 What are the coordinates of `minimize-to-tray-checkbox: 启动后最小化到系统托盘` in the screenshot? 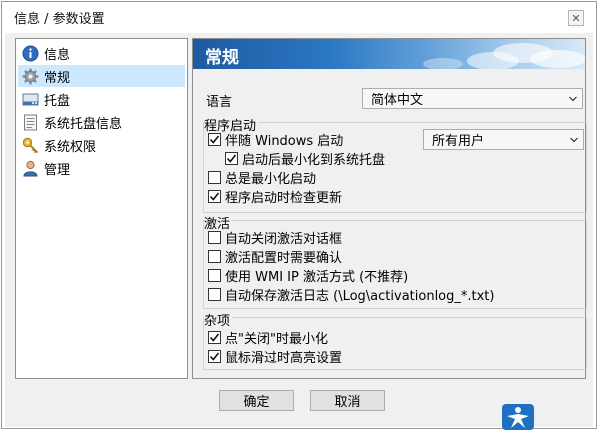 It's located at (305, 159).